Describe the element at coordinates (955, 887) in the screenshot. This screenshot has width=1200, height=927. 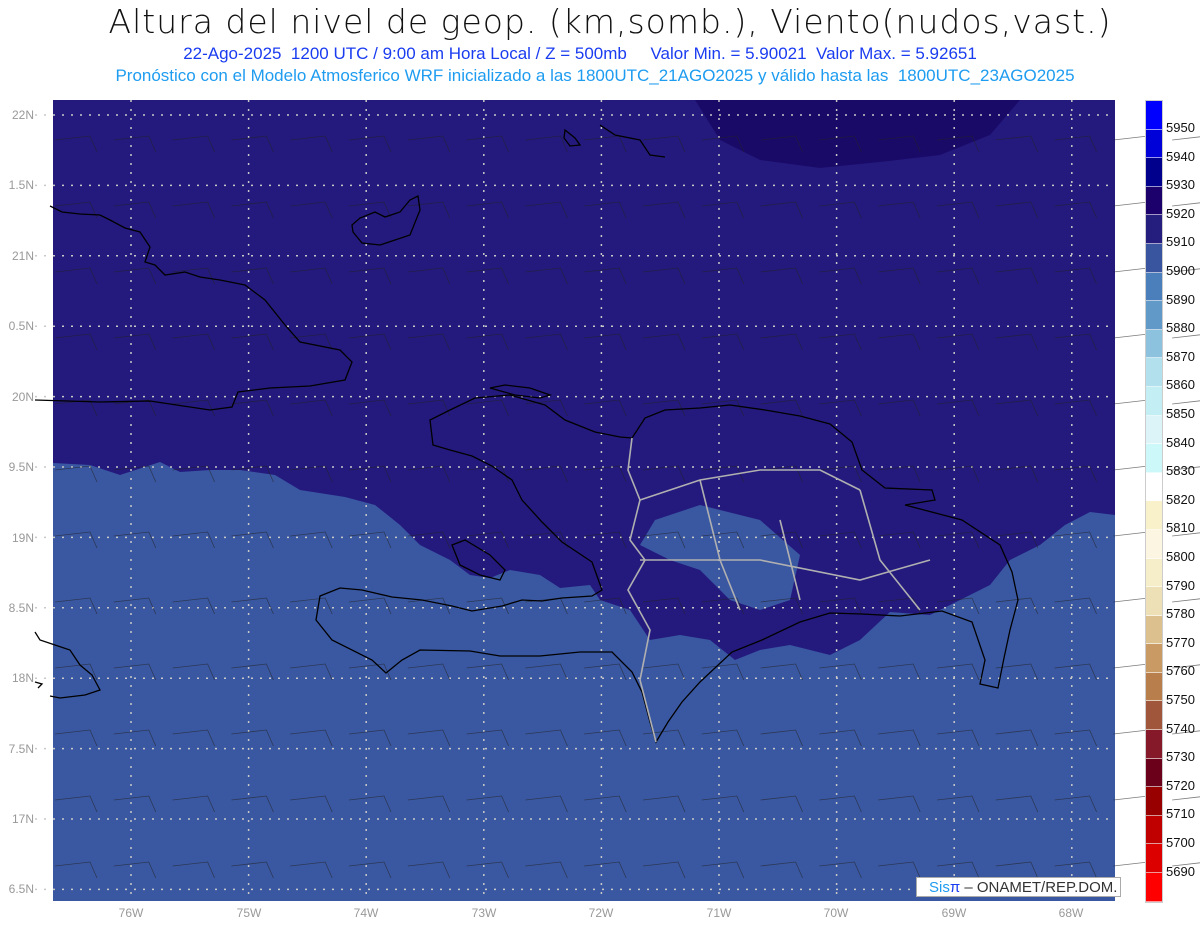
I see `credit-pi: π` at that location.